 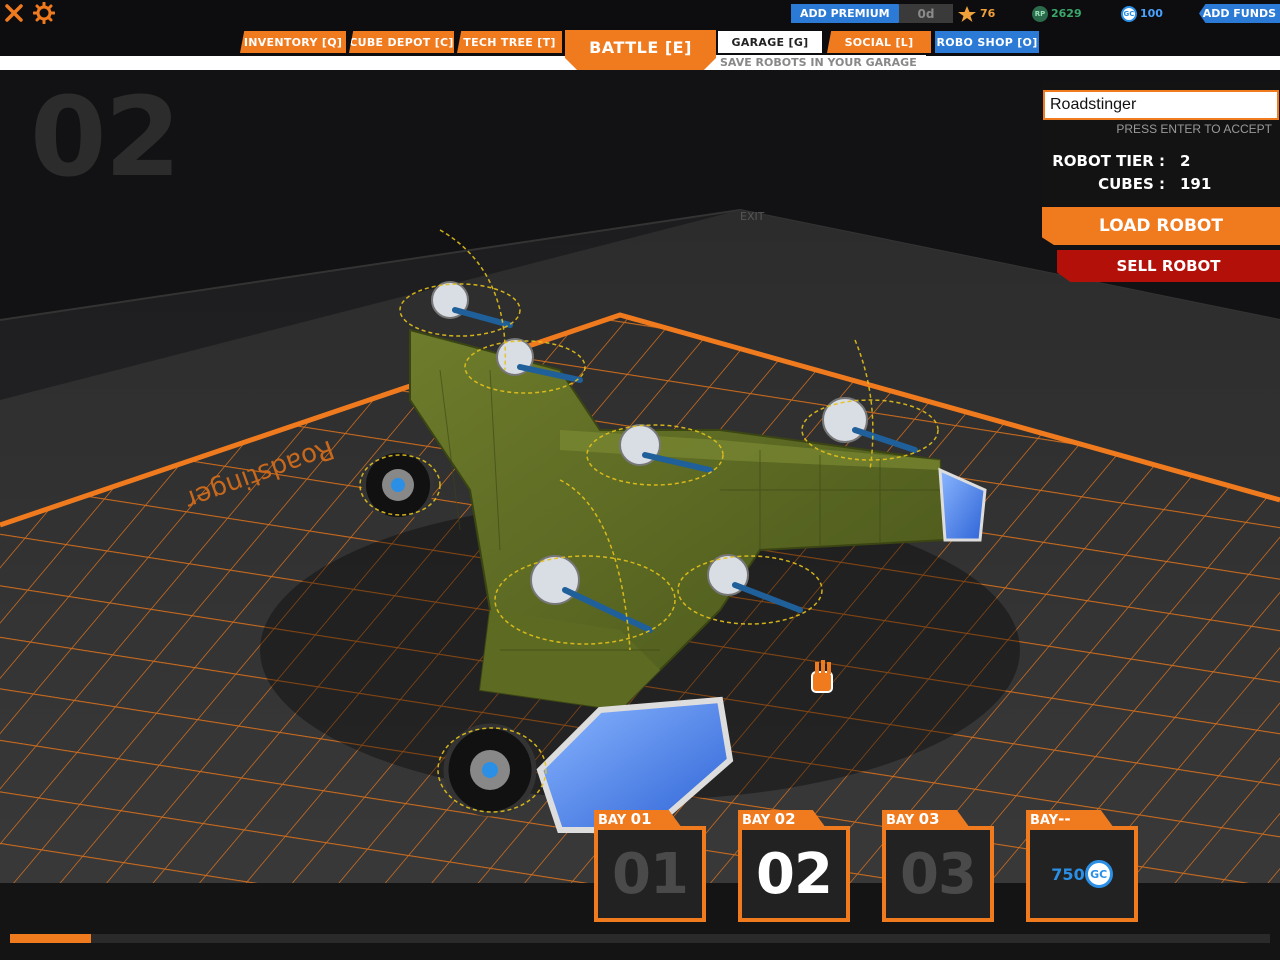 I want to click on sell-robot-button: SELL ROBOT, so click(x=1168, y=266).